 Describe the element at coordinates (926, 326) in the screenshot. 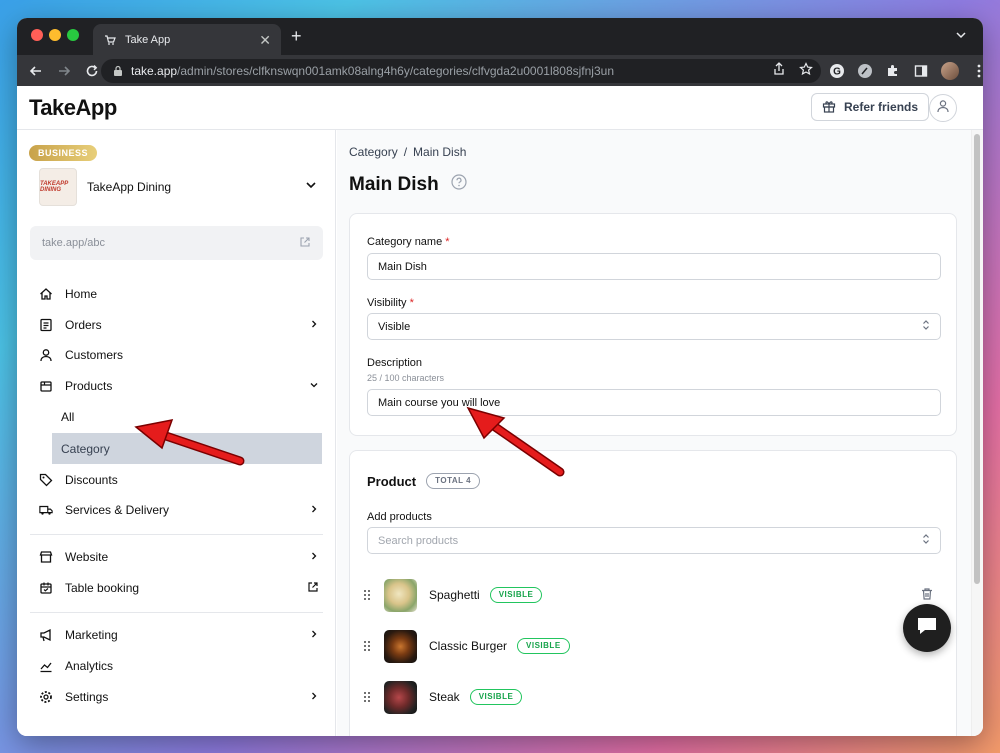

I see `select-updown-icon` at that location.